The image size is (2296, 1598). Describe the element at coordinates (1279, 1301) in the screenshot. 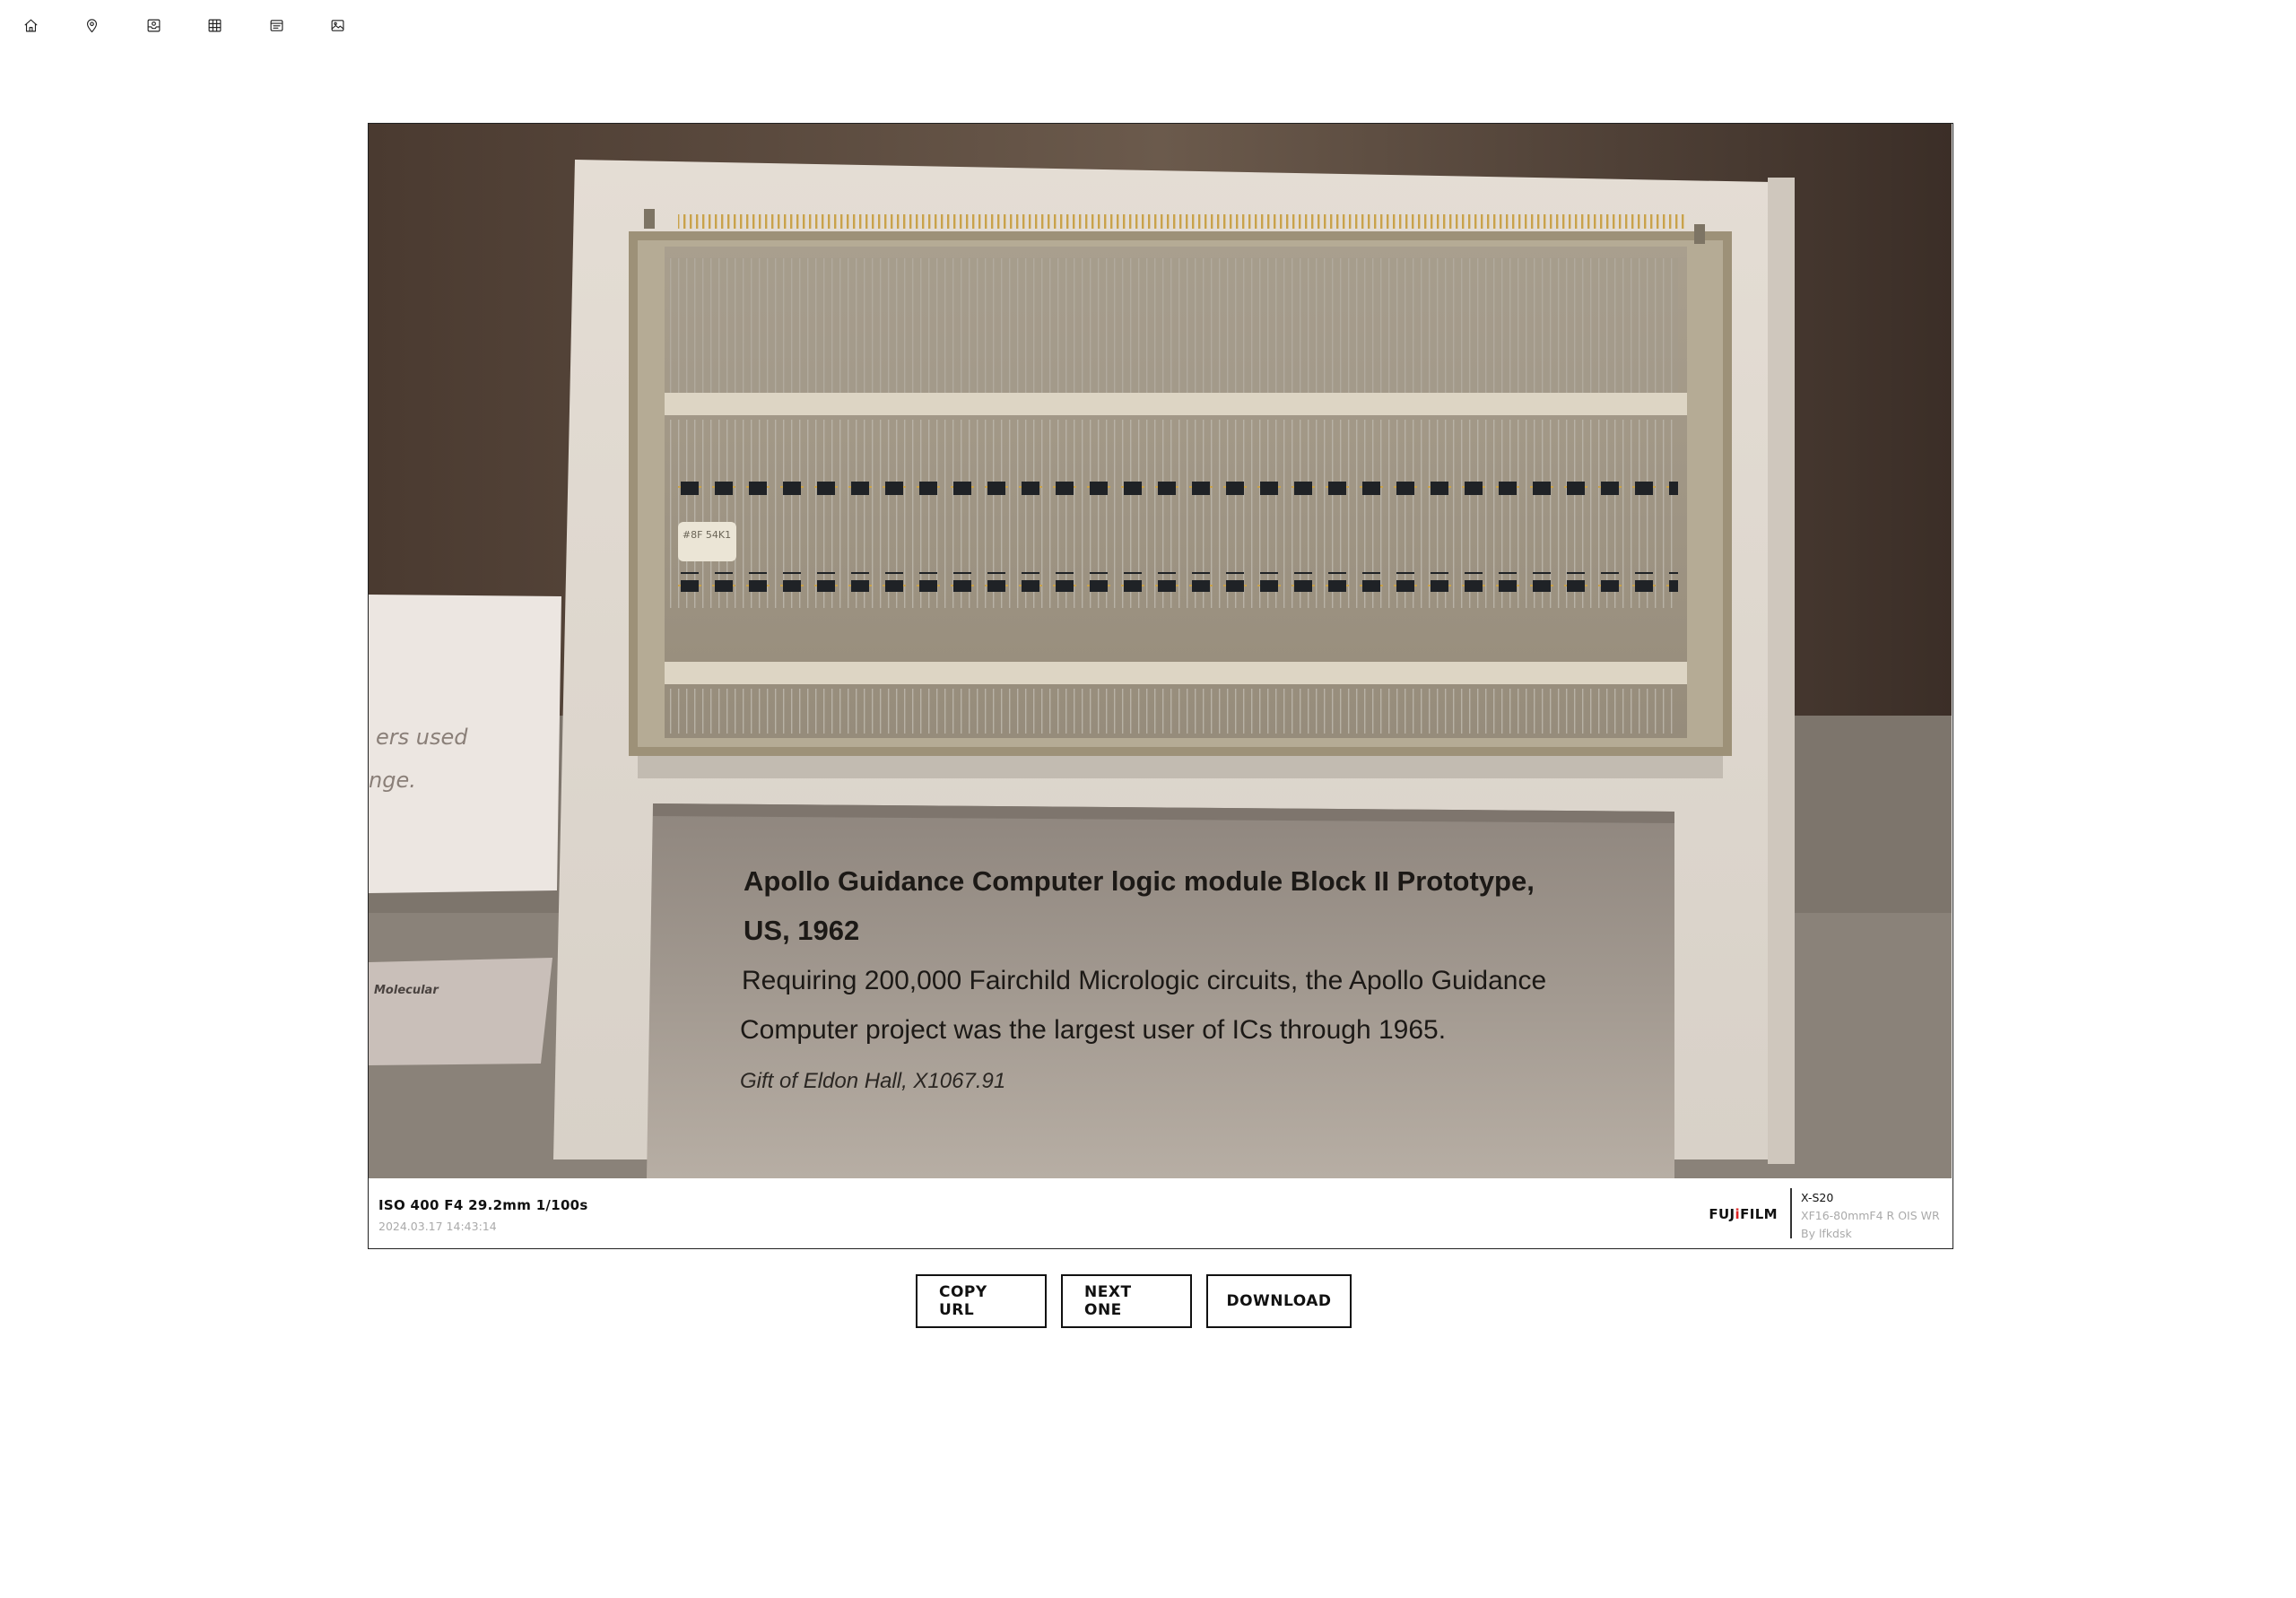

I see `download-button: DOWNLOAD` at that location.